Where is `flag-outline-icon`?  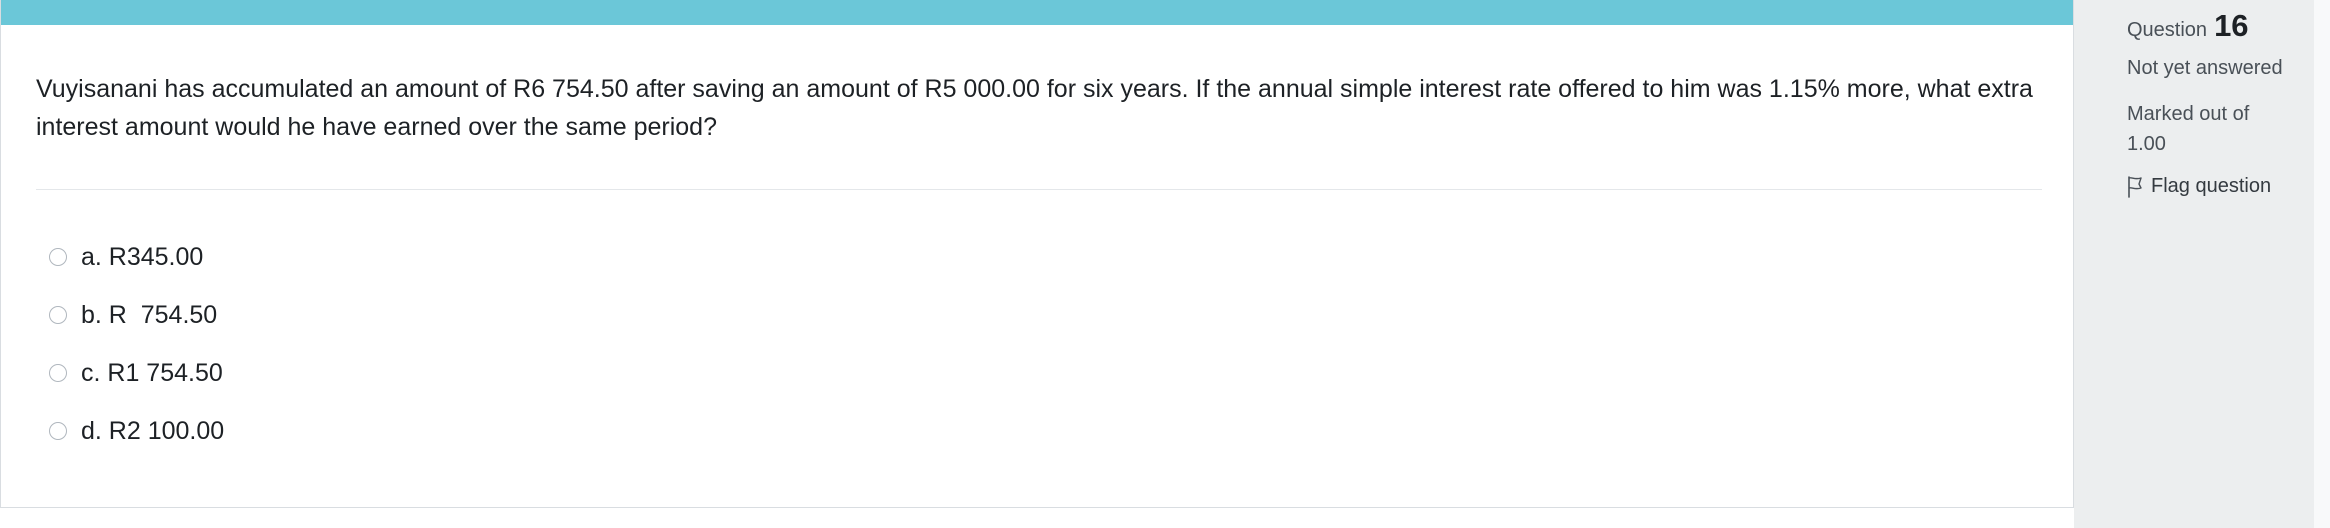
flag-outline-icon is located at coordinates (2135, 186).